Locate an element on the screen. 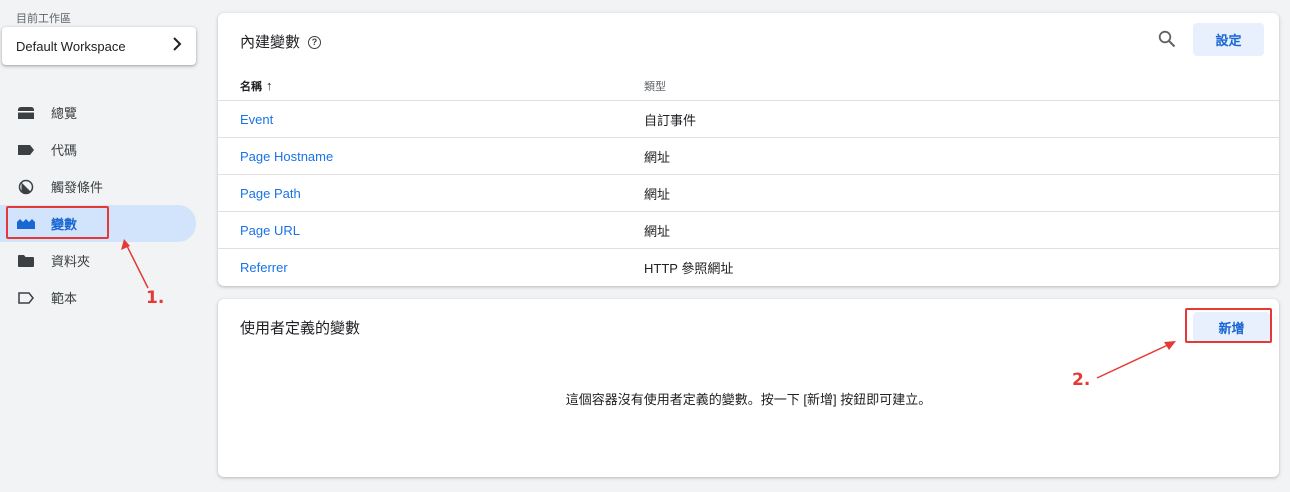  user-defined-variables-title: 使用者定義的變數 is located at coordinates (300, 328).